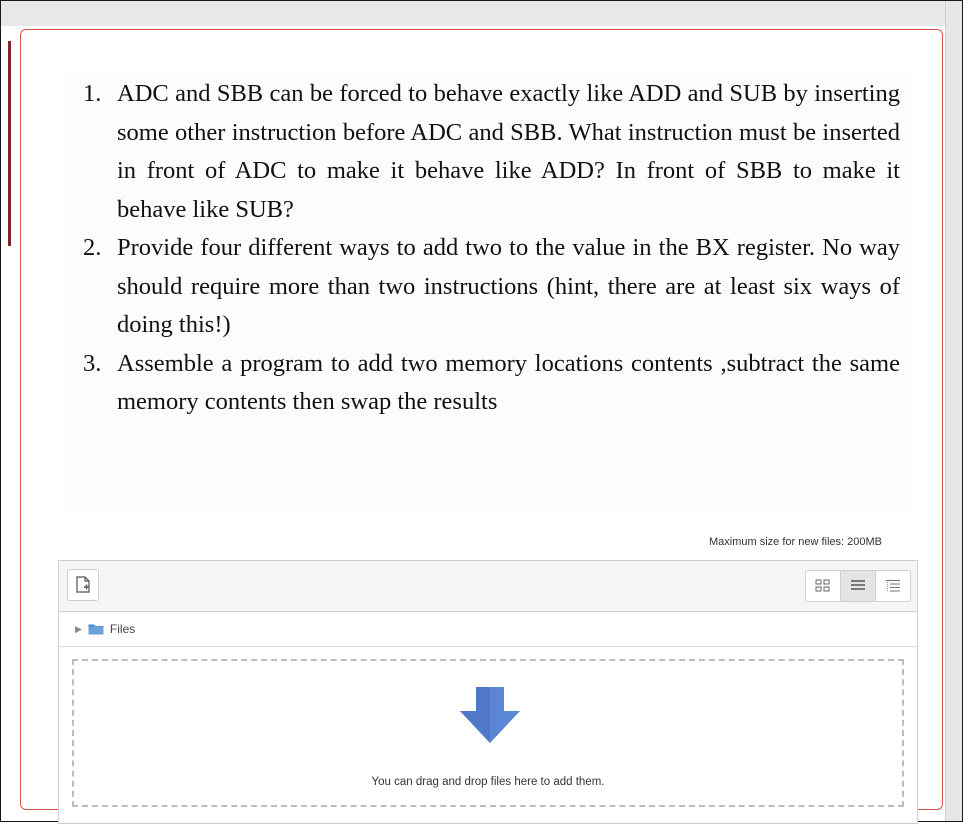 This screenshot has height=824, width=963. What do you see at coordinates (9, 143) in the screenshot?
I see `left-margin-marker` at bounding box center [9, 143].